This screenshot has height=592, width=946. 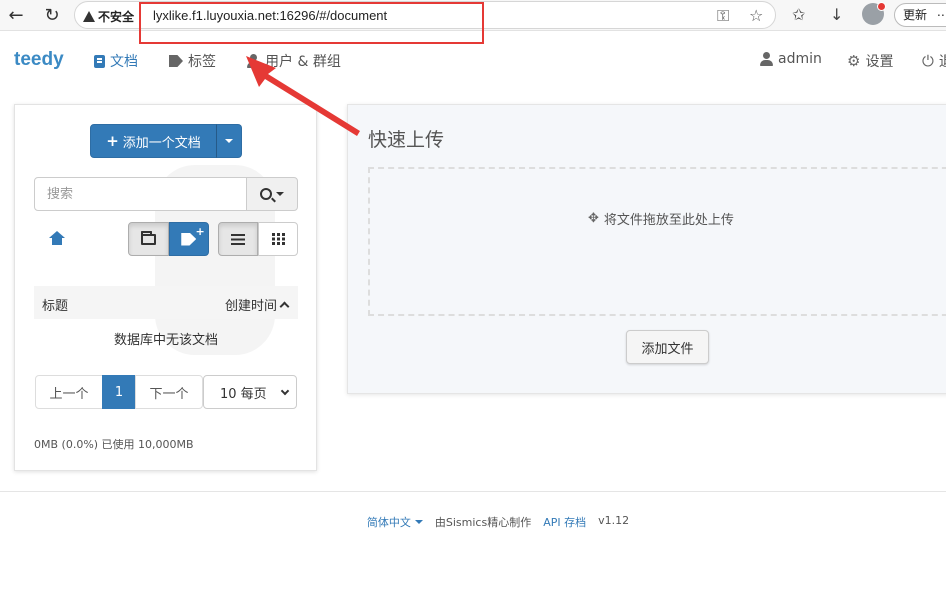 I want to click on credit-link: 由Sismics精心制作, so click(x=483, y=522).